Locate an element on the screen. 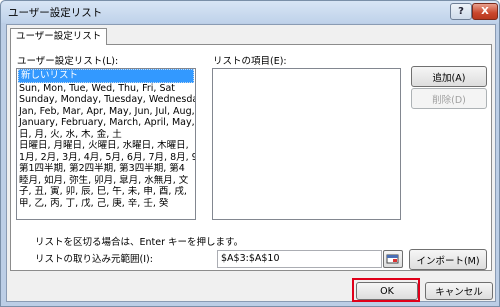  import-range-input: $A$3:$A$10 is located at coordinates (299, 259).